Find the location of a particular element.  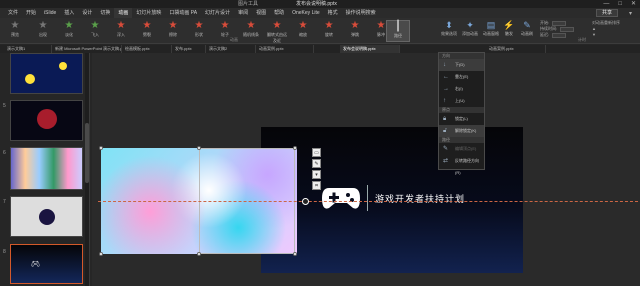

grow-turn-icon: ★ is located at coordinates (277, 25).